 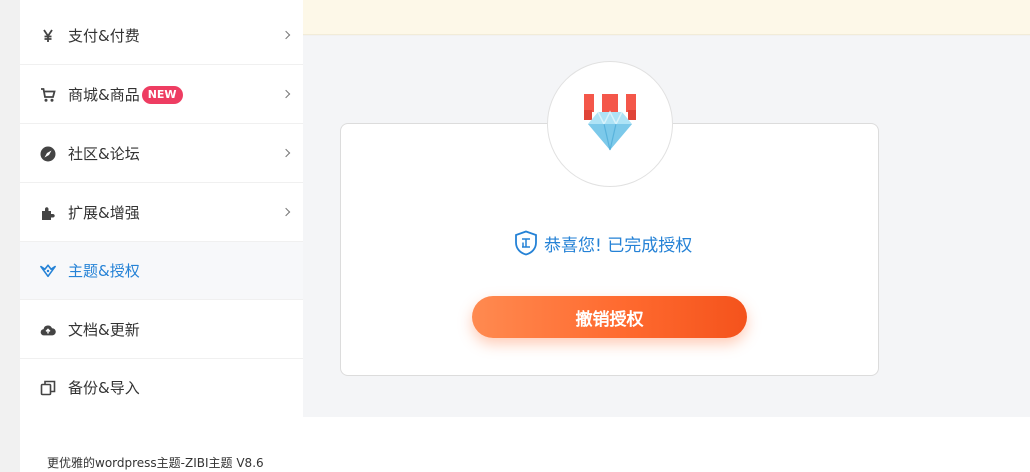 I want to click on sidebar-item-payment: 支付&付费, so click(x=161, y=36).